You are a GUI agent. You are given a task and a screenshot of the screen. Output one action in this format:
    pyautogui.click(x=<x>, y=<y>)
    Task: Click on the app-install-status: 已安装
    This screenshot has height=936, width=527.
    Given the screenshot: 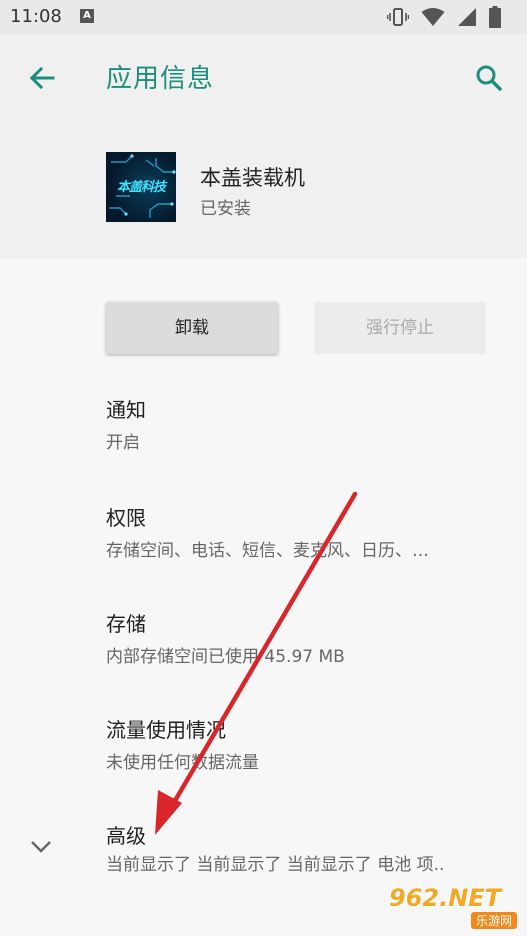 What is the action you would take?
    pyautogui.click(x=225, y=209)
    